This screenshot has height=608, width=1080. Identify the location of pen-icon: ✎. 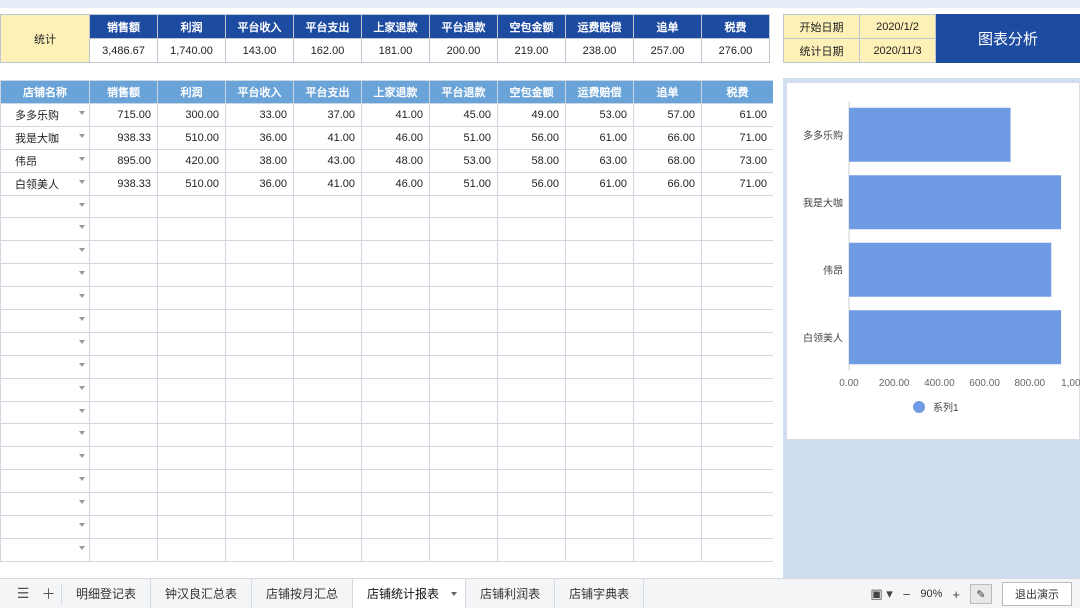
(981, 594).